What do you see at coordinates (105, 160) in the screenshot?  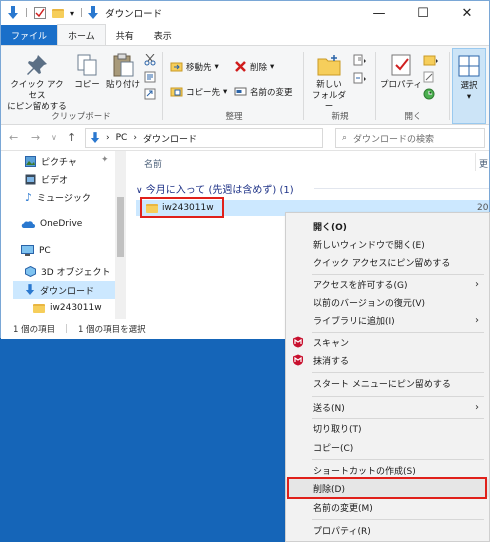 I see `pin-icon: ✦` at bounding box center [105, 160].